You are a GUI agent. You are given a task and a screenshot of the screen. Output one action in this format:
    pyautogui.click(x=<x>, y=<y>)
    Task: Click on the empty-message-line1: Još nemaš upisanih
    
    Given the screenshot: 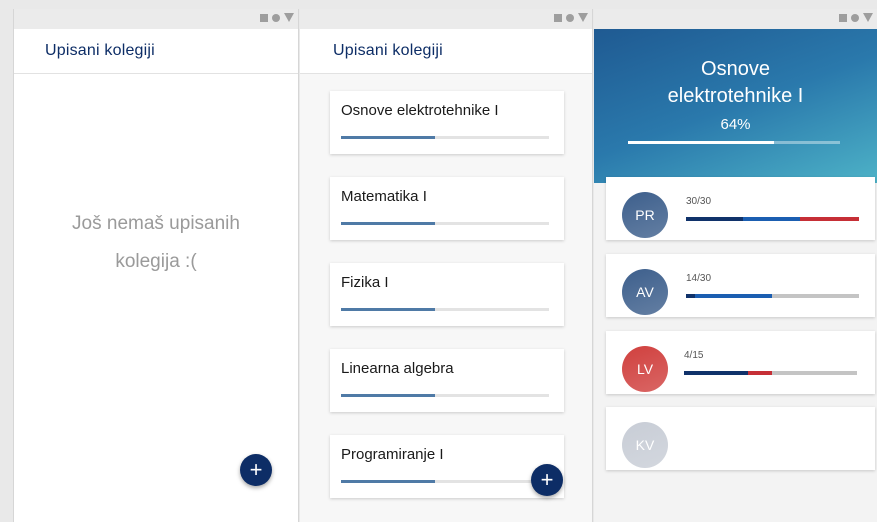 What is the action you would take?
    pyautogui.click(x=156, y=223)
    